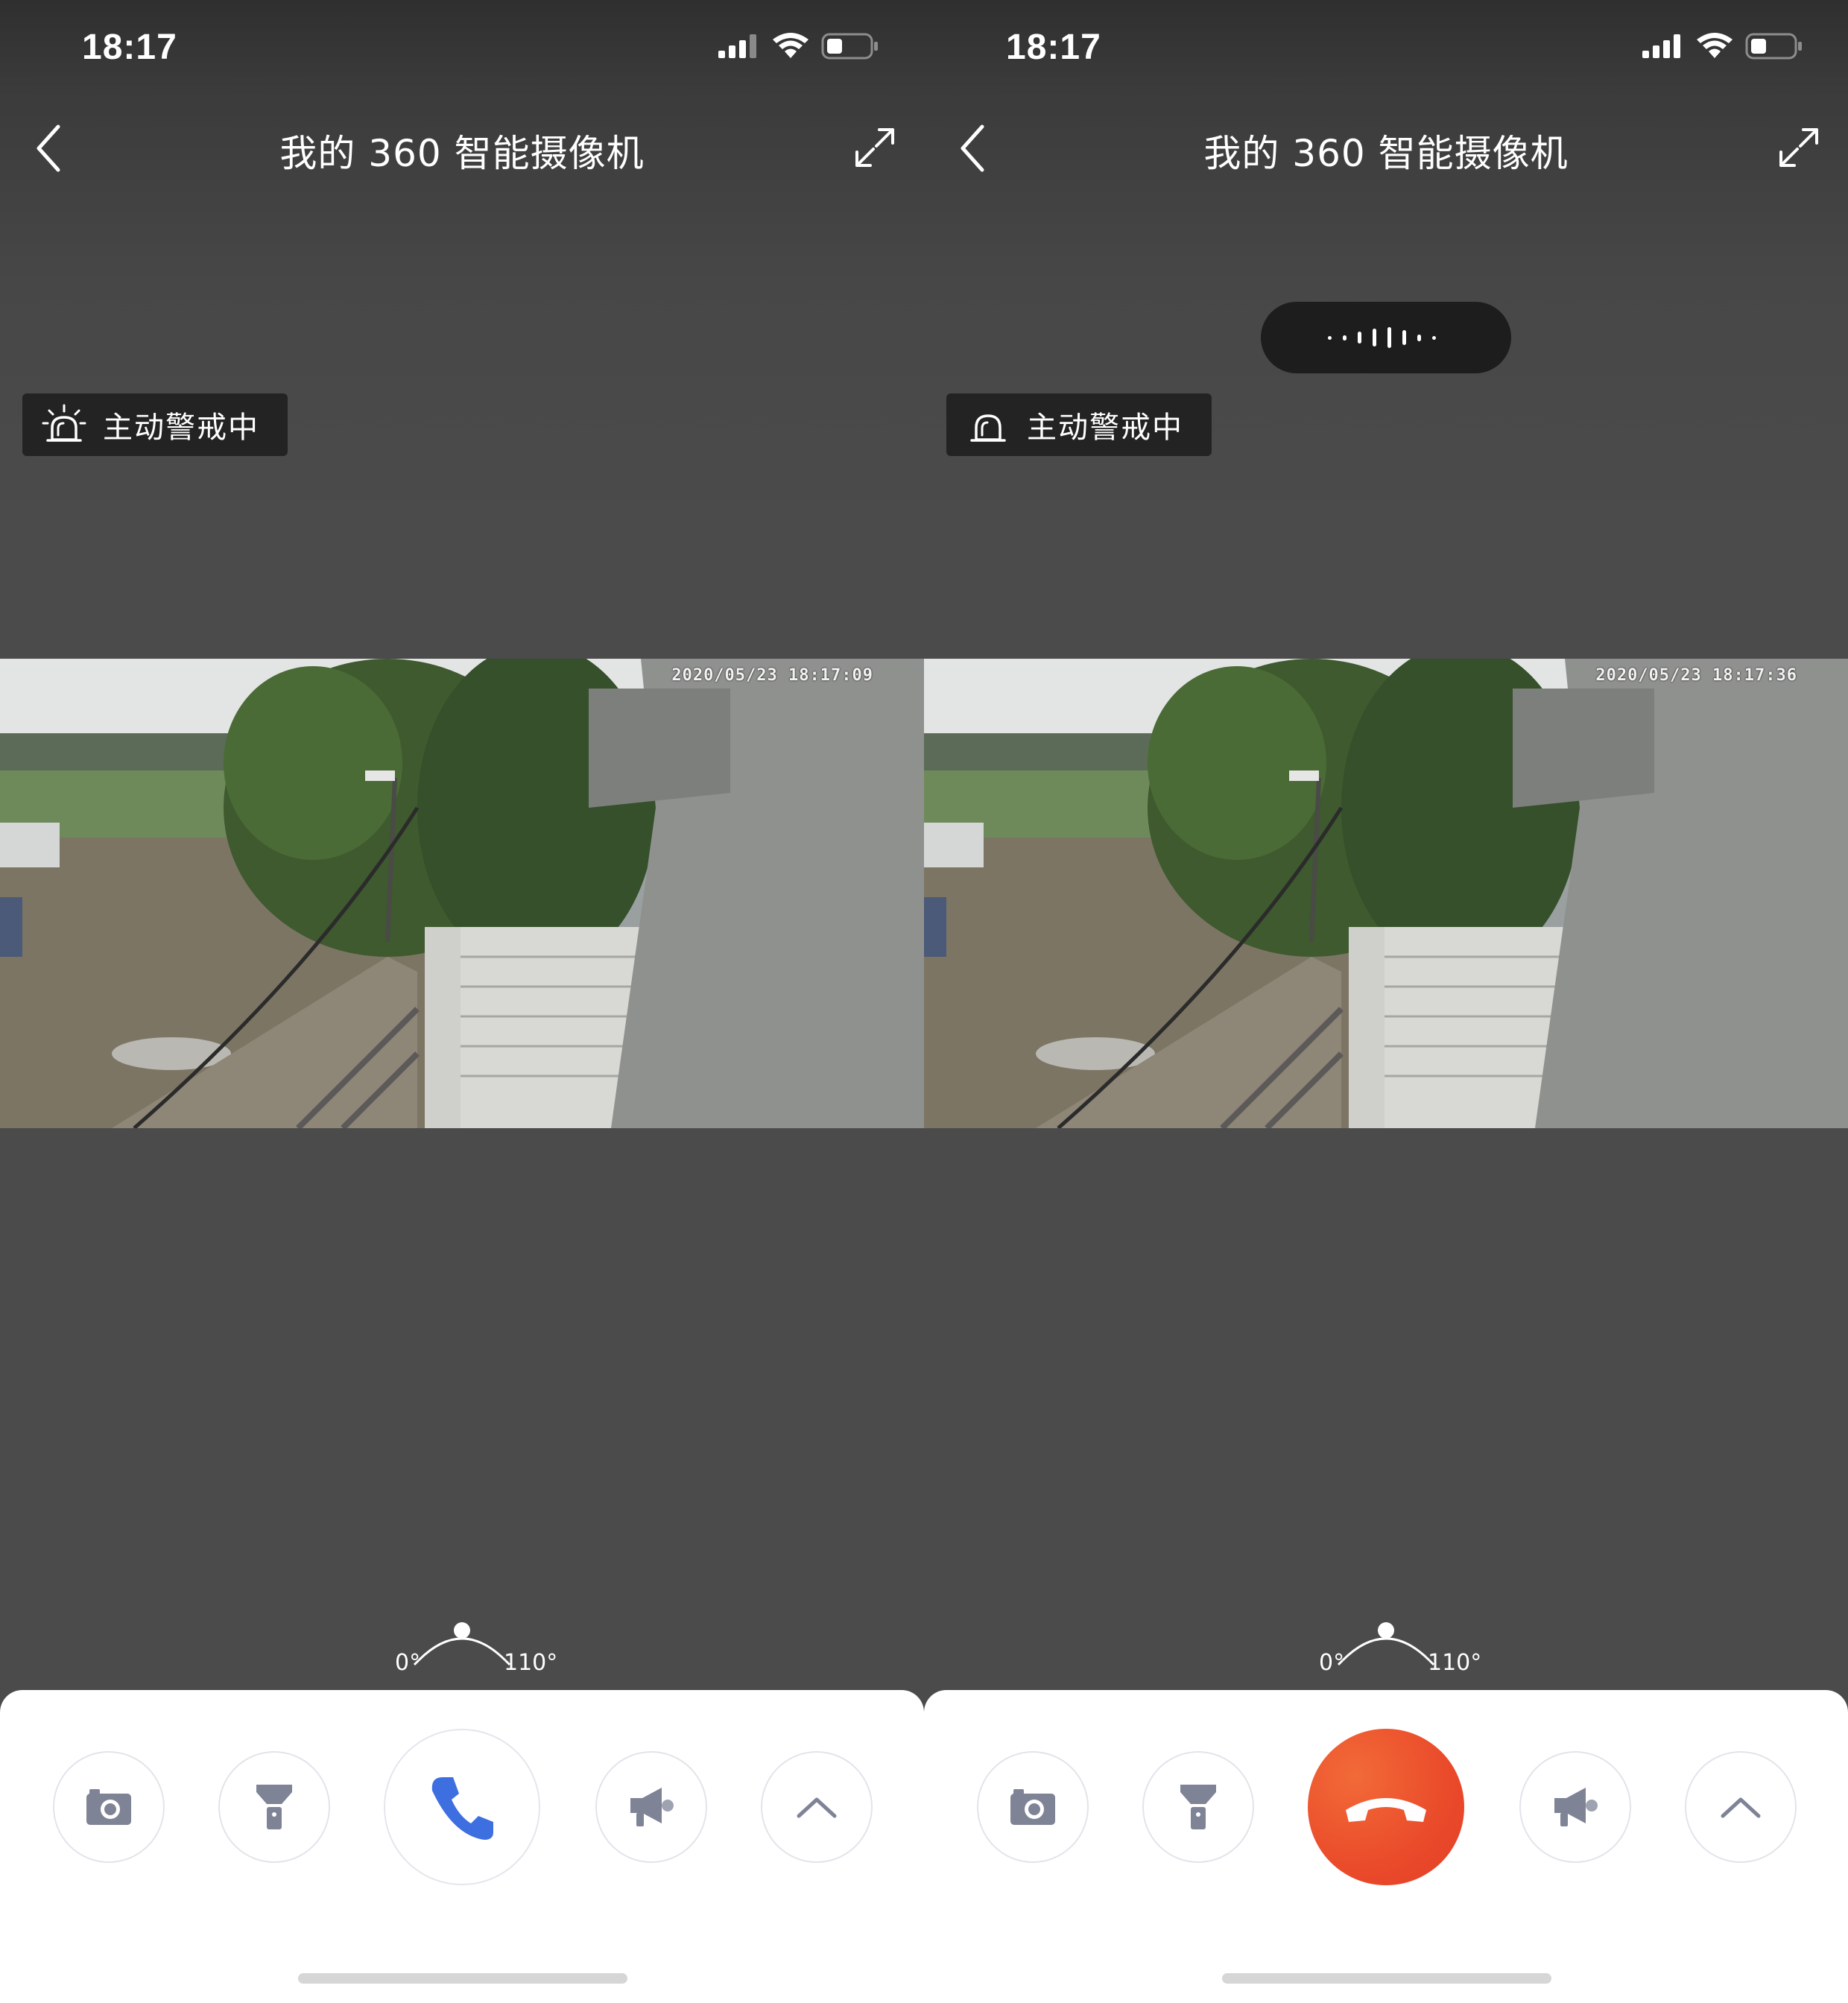 This screenshot has height=2003, width=1848. Describe the element at coordinates (772, 676) in the screenshot. I see `video-timestamp: 2020/05/23 18:17:09` at that location.